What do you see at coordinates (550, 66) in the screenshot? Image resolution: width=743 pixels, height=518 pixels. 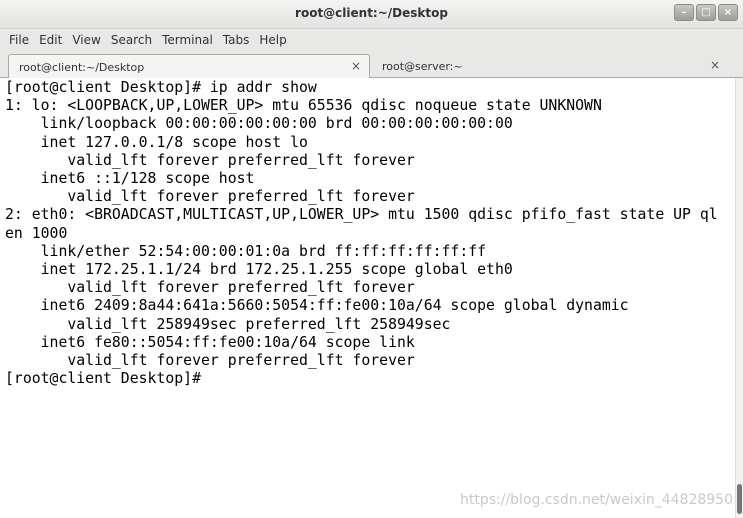 I see `tab-server: root@server:~ ×` at bounding box center [550, 66].